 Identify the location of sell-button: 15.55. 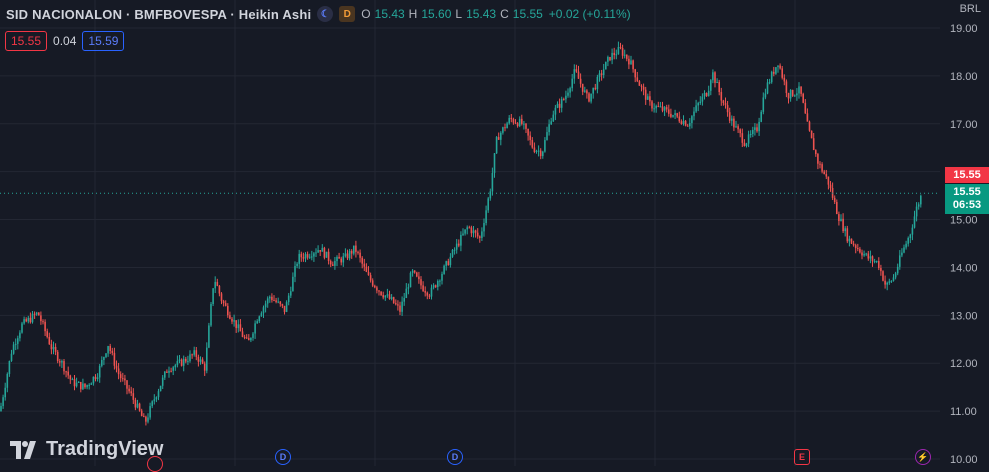
(26, 41).